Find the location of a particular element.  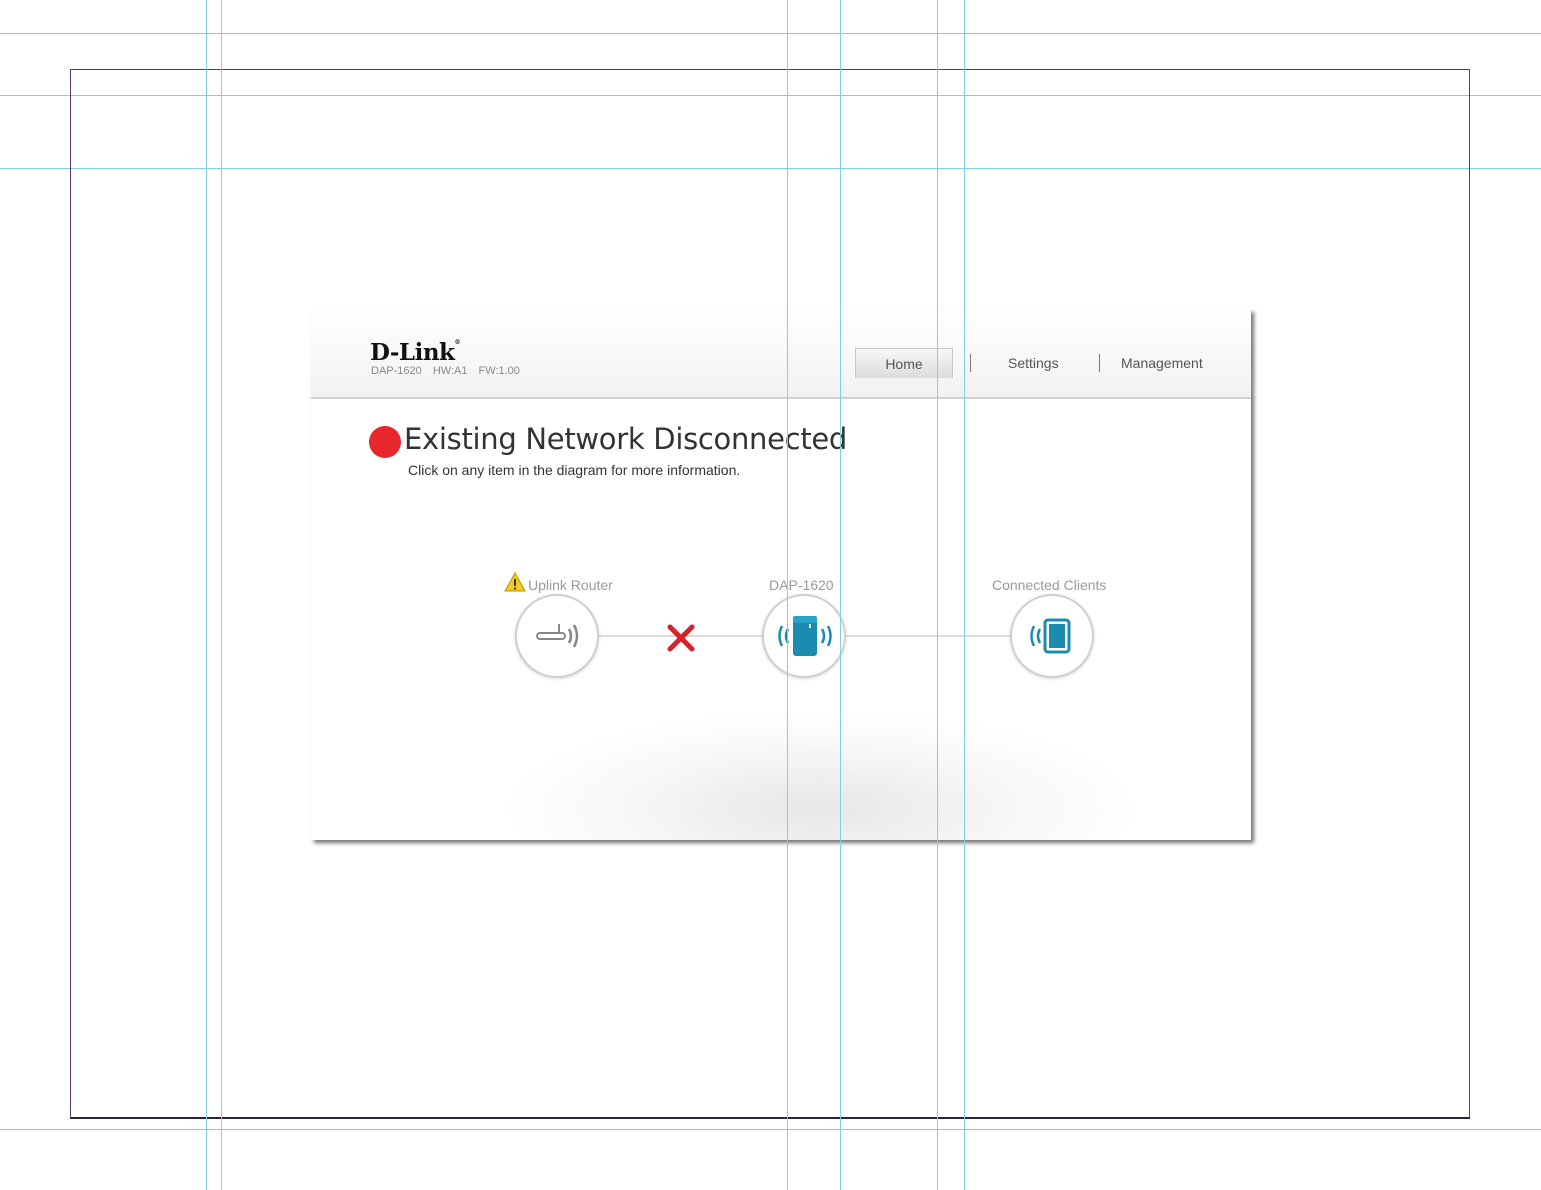

extender-device-node is located at coordinates (804, 636).